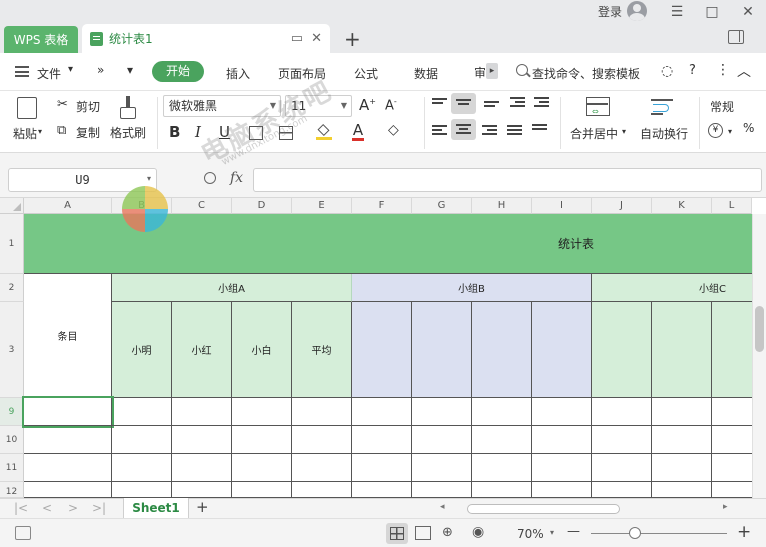 The height and width of the screenshot is (547, 766). I want to click on scroll-left-icon: ◂, so click(442, 507).